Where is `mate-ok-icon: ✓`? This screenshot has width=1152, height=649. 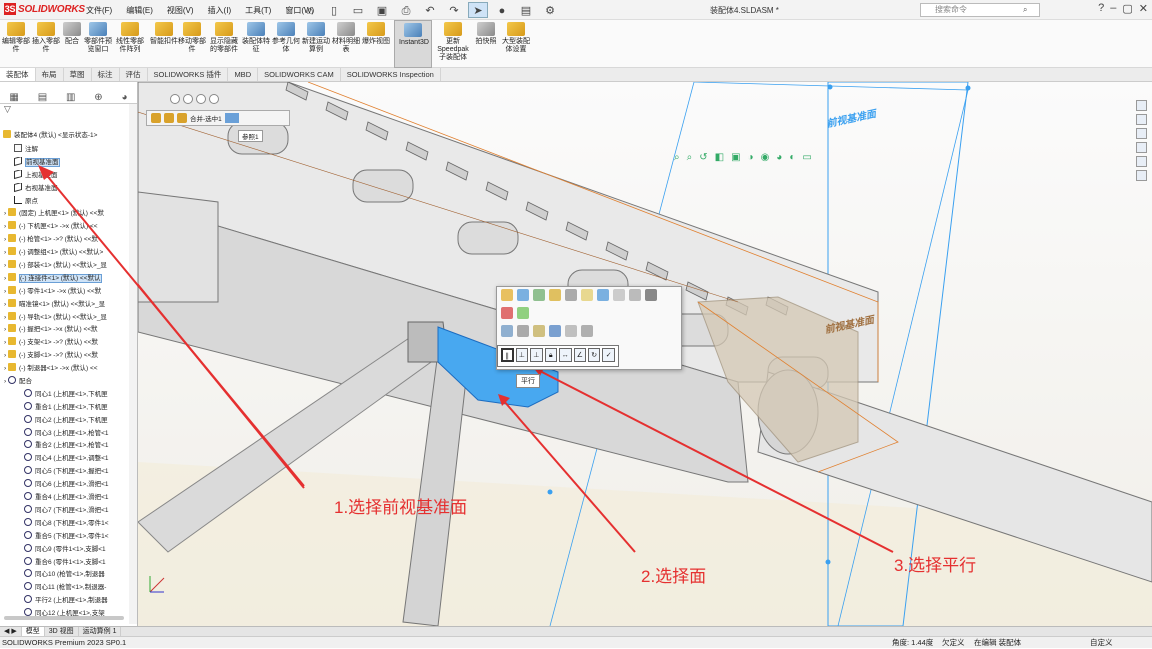
mate-ok-icon: ✓ is located at coordinates (608, 355).